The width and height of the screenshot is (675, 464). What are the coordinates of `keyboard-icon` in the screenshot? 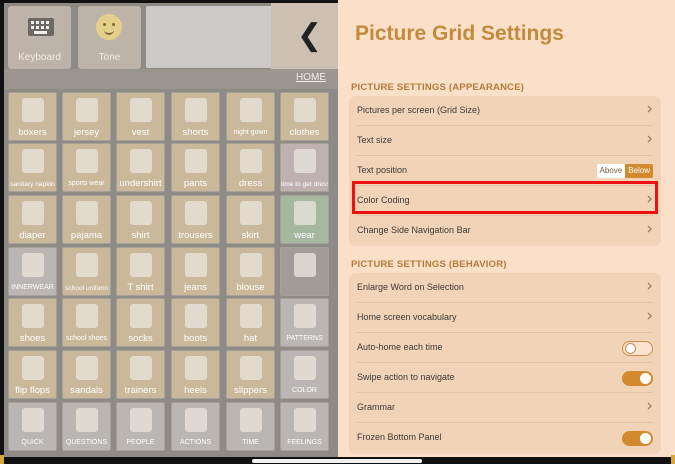 It's located at (41, 27).